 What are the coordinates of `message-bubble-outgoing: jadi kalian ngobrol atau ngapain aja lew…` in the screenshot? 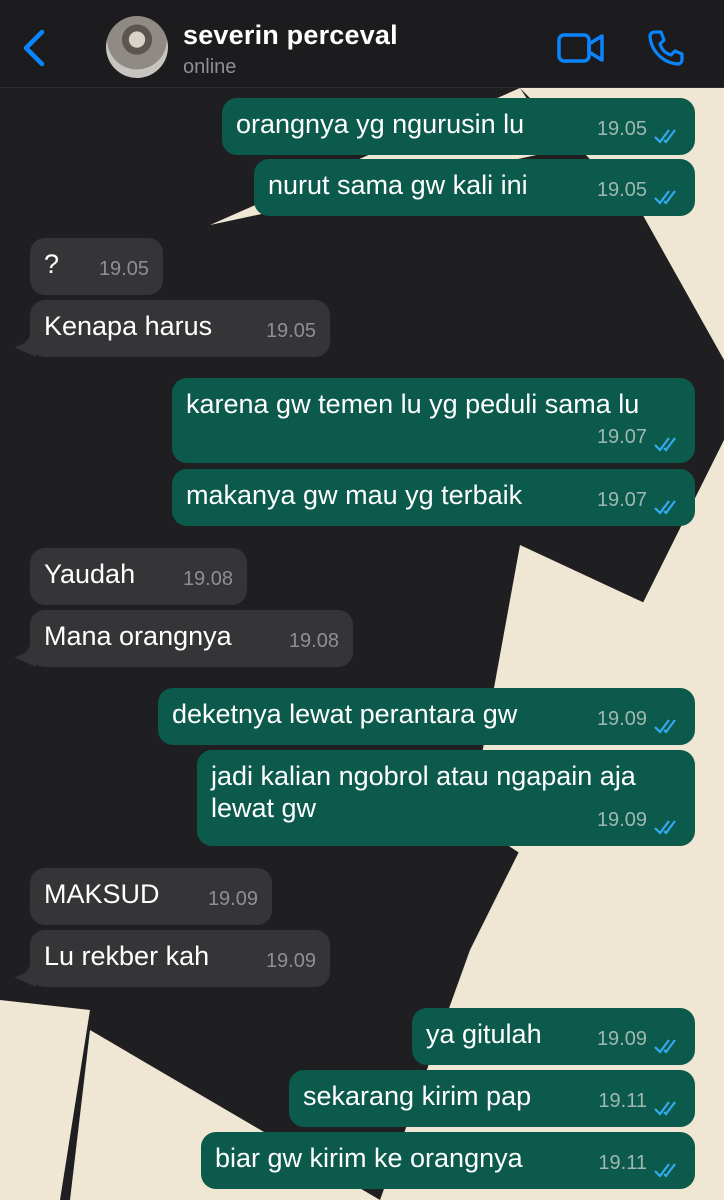 It's located at (446, 798).